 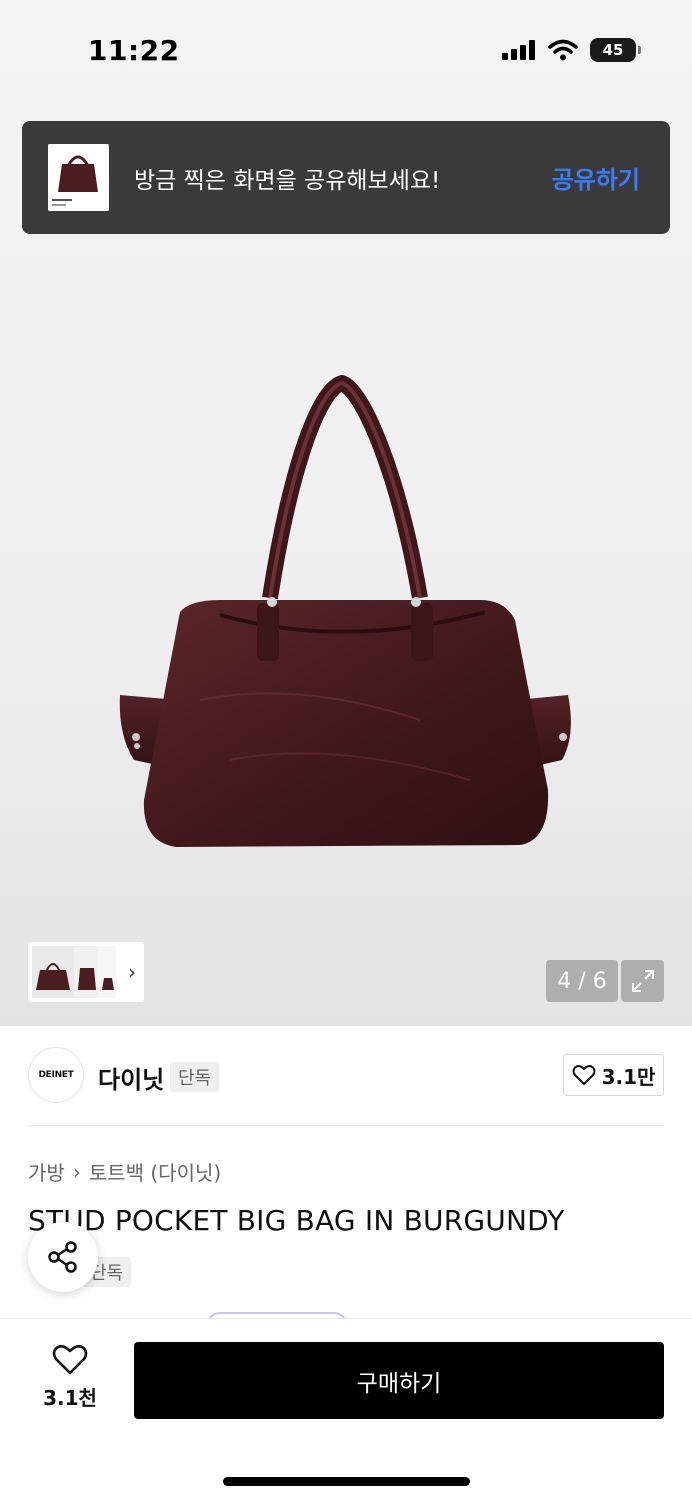 I want to click on share-icon, so click(x=62, y=1257).